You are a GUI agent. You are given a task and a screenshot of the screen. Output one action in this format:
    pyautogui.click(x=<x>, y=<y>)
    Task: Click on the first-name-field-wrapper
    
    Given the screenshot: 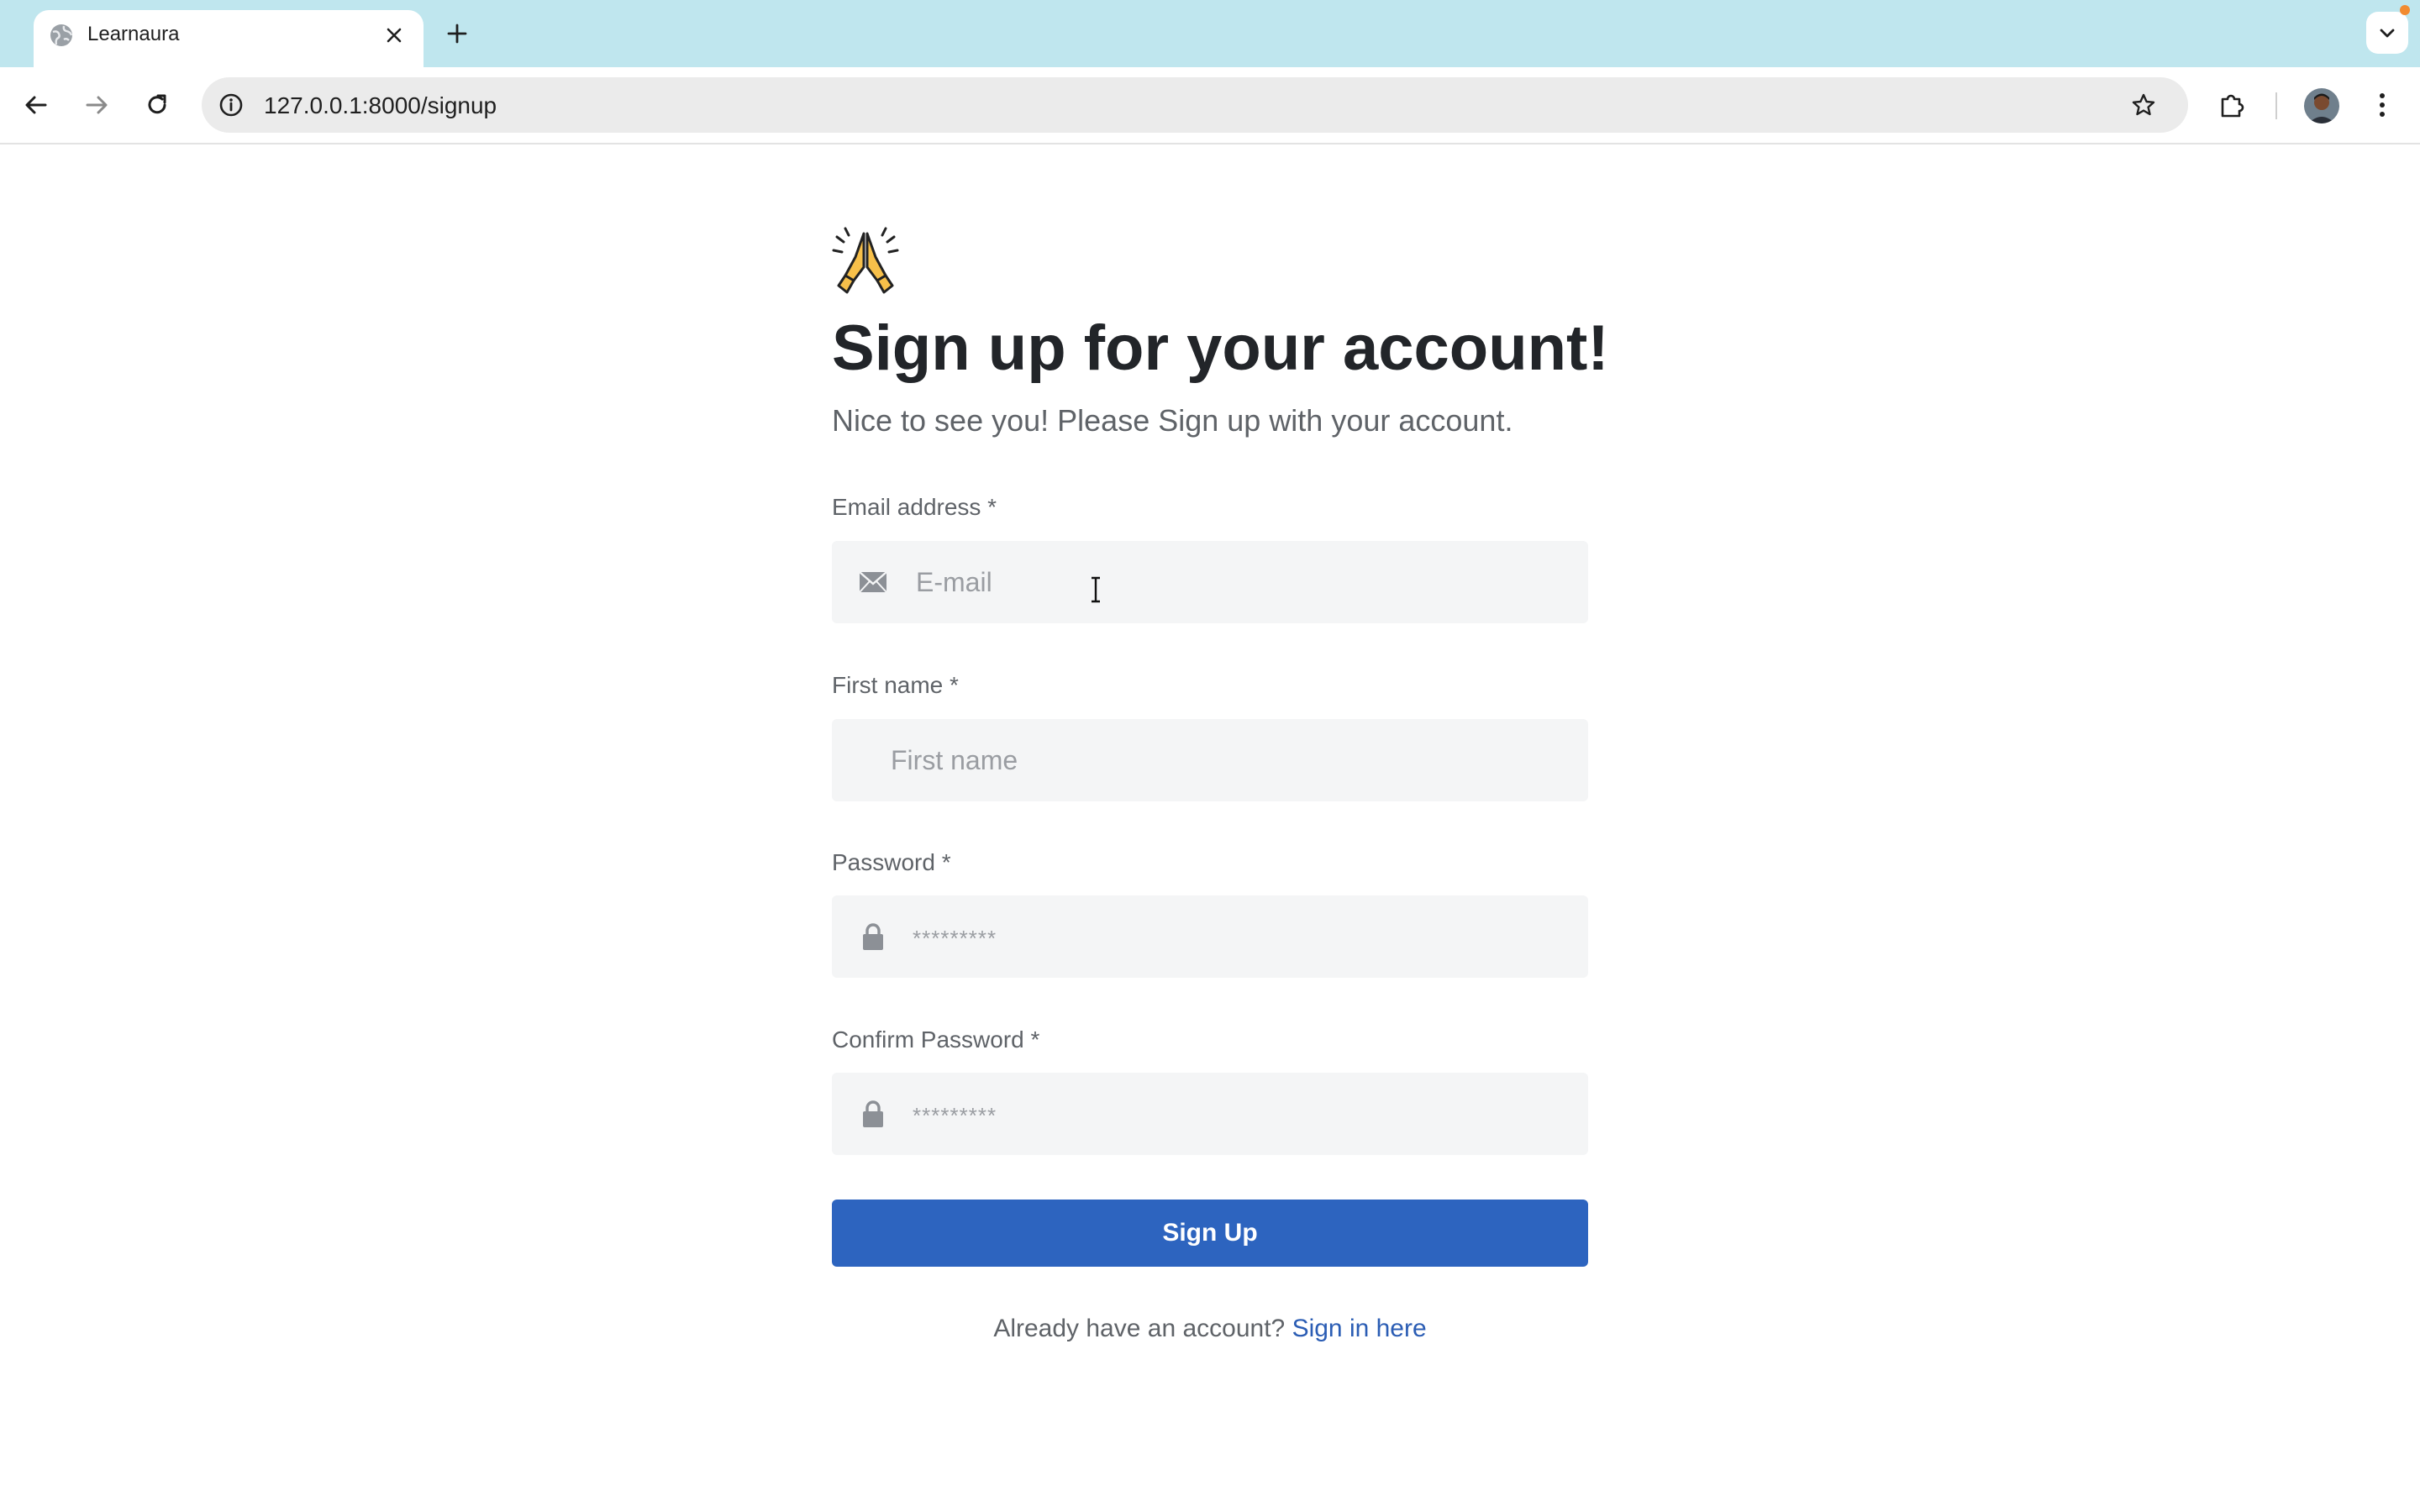 What is the action you would take?
    pyautogui.click(x=1210, y=760)
    